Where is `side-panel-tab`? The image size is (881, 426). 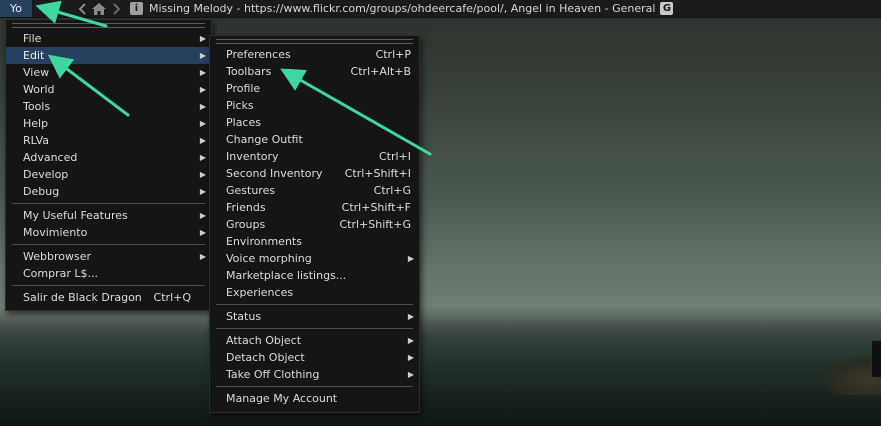 side-panel-tab is located at coordinates (876, 359).